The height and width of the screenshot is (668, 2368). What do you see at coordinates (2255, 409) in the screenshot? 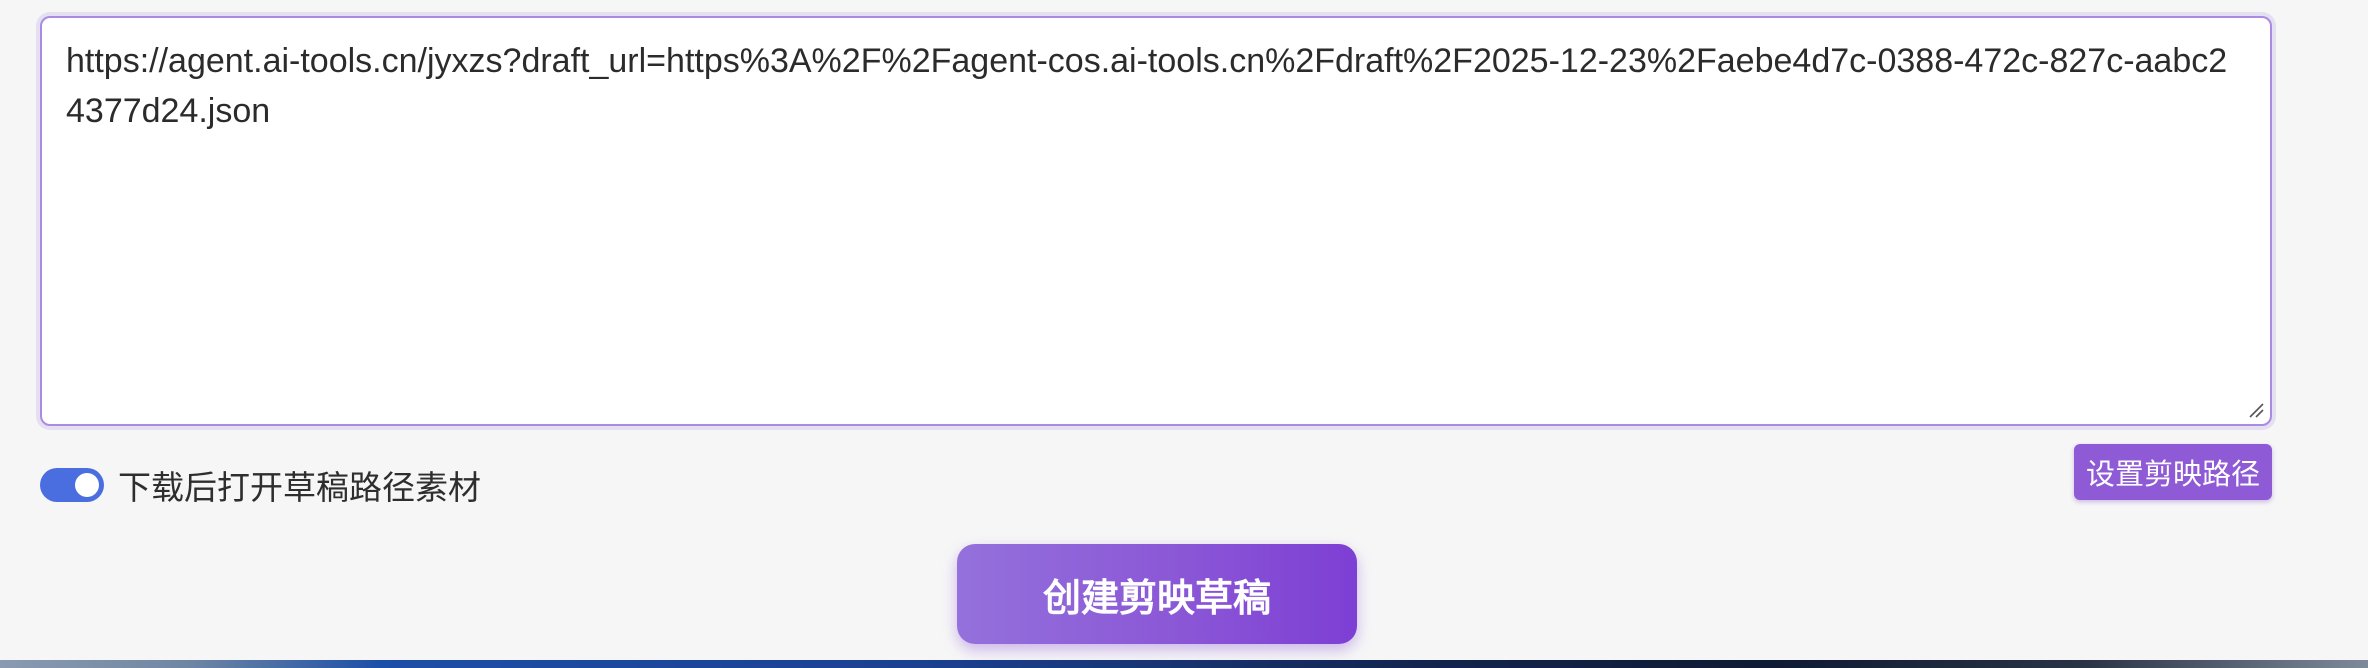
I see `resize-handle-icon` at bounding box center [2255, 409].